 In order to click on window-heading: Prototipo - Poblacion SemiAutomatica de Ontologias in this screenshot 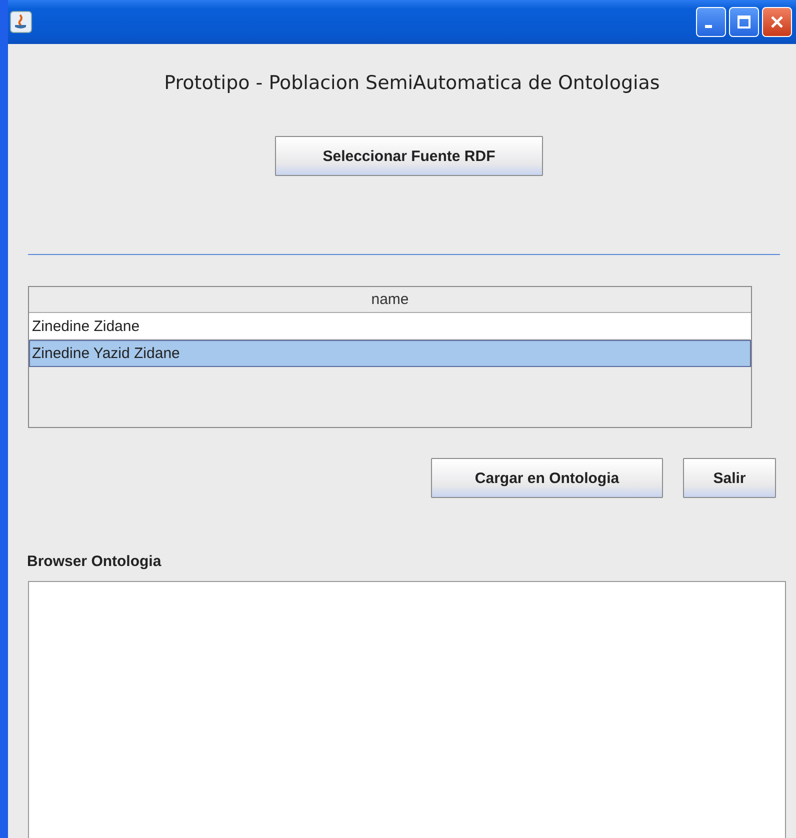, I will do `click(412, 83)`.